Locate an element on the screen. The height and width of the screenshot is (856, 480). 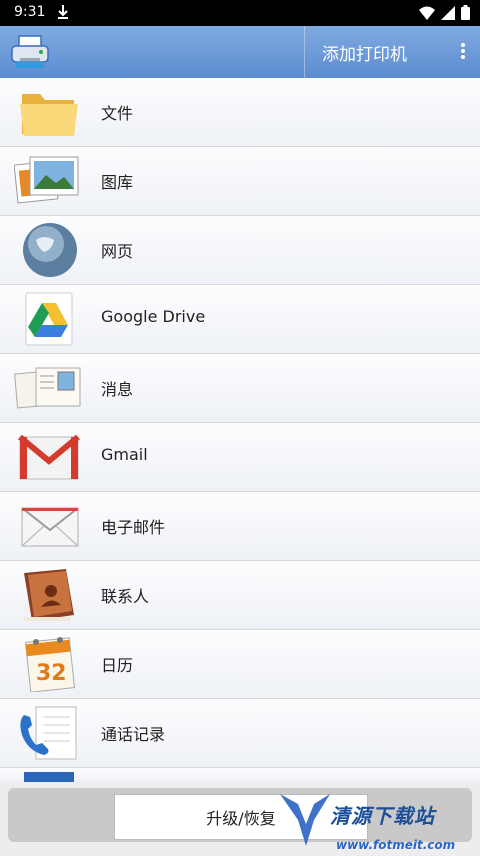
list-item-call-log: 通话记录 is located at coordinates (240, 733).